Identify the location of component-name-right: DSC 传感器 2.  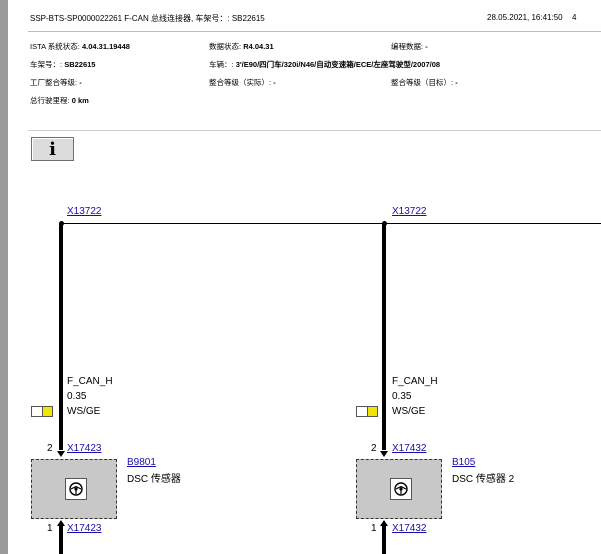
(483, 479).